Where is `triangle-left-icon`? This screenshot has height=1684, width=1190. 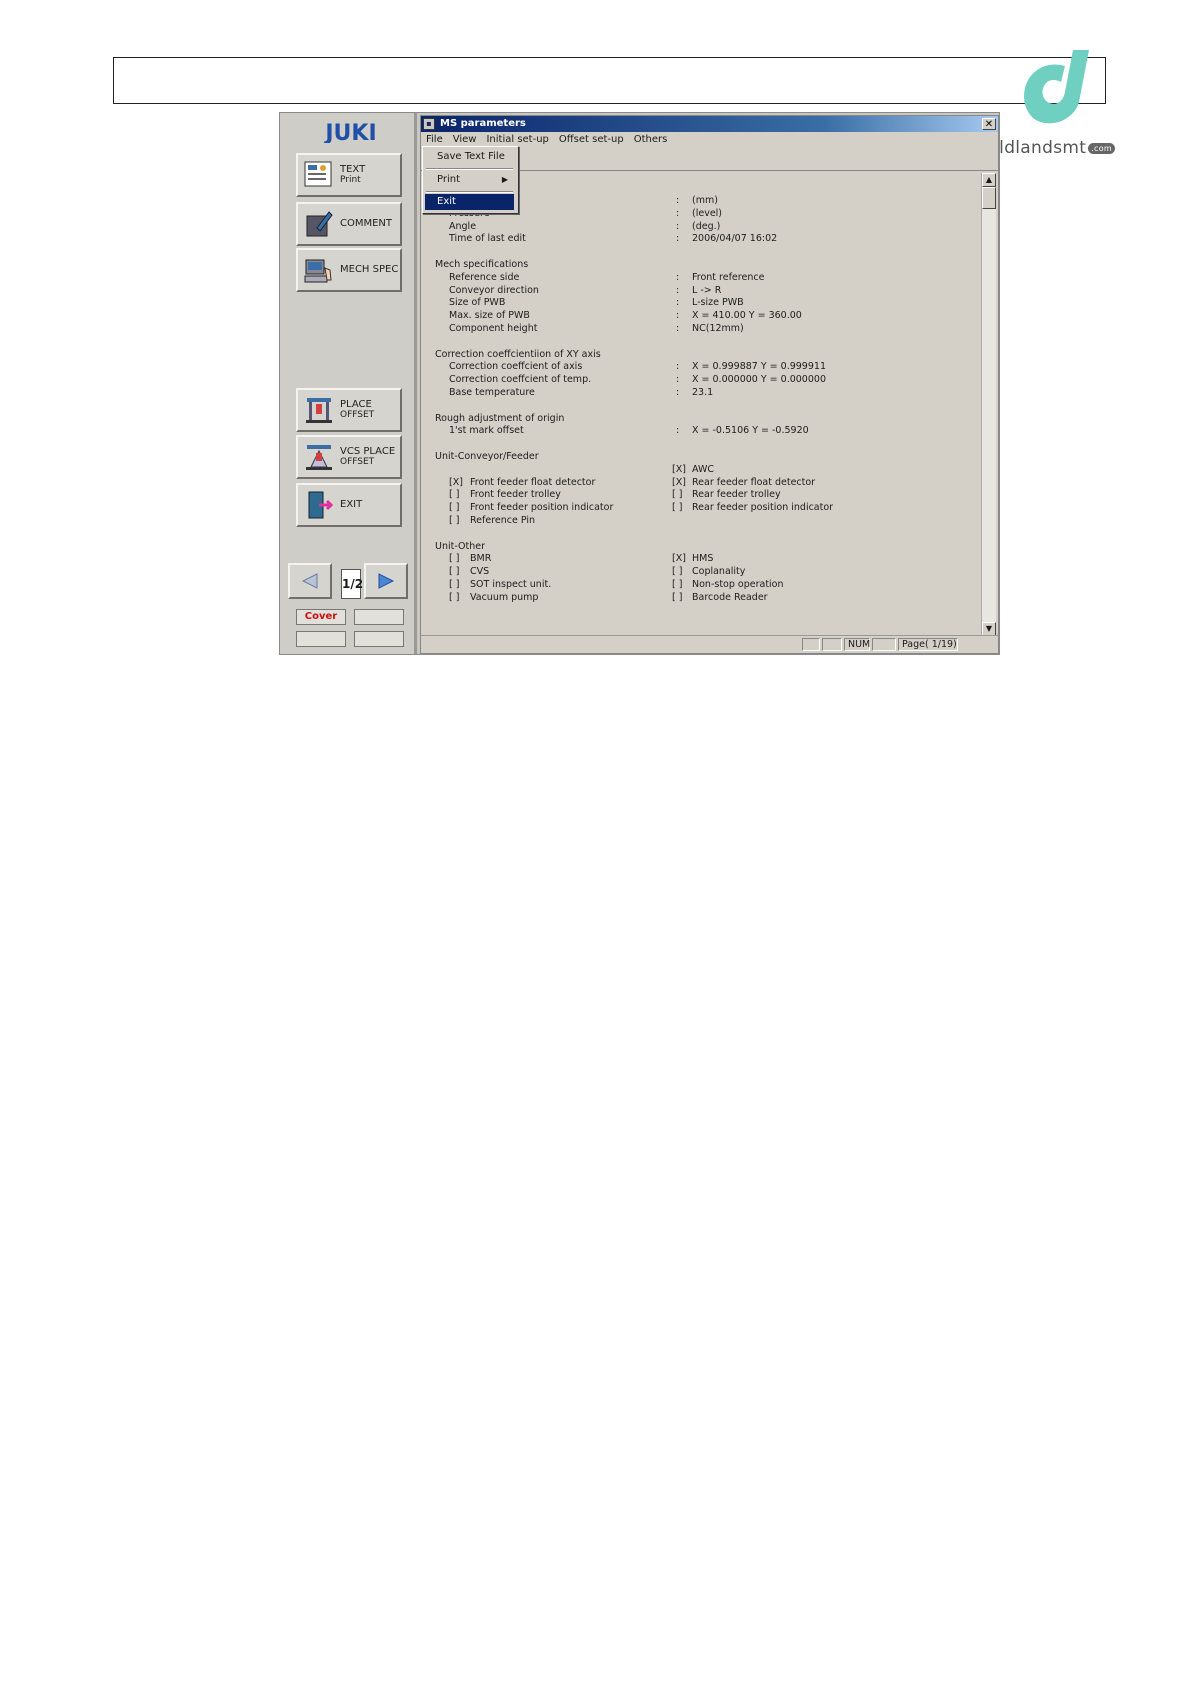 triangle-left-icon is located at coordinates (309, 581).